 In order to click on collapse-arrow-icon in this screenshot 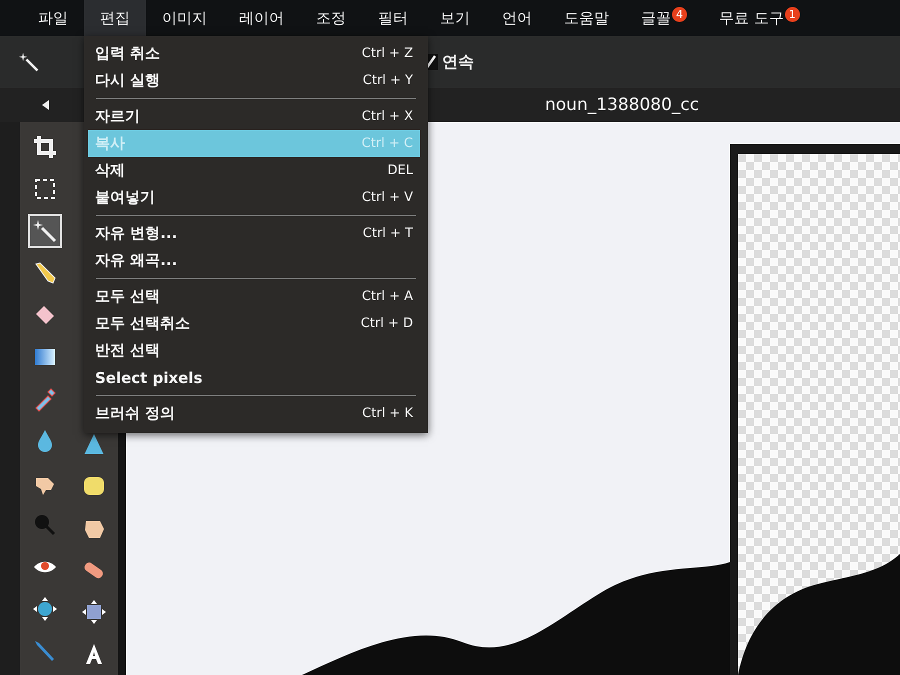, I will do `click(46, 105)`.